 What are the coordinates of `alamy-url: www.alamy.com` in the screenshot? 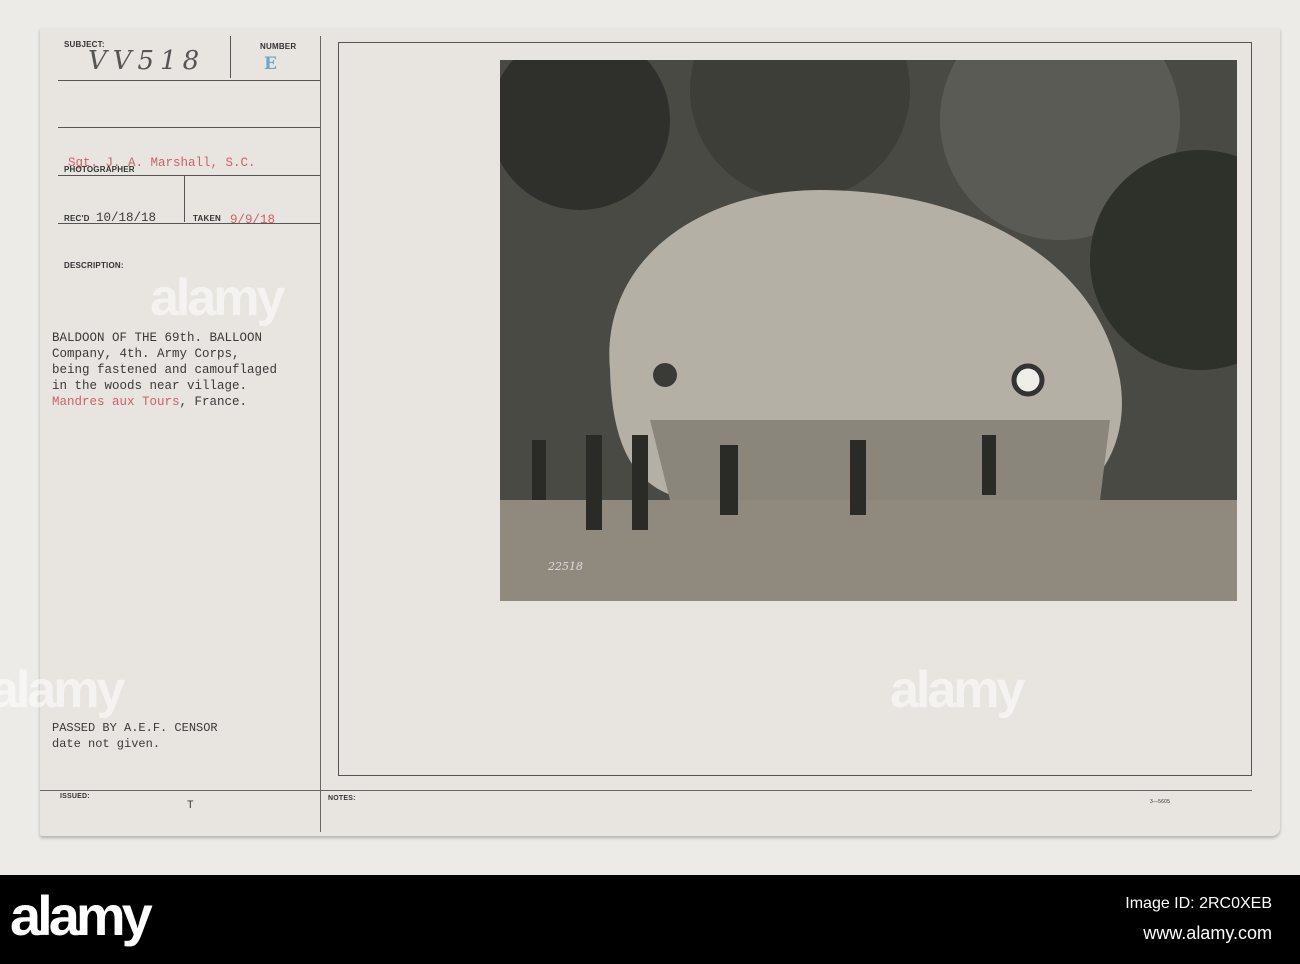 It's located at (1207, 933).